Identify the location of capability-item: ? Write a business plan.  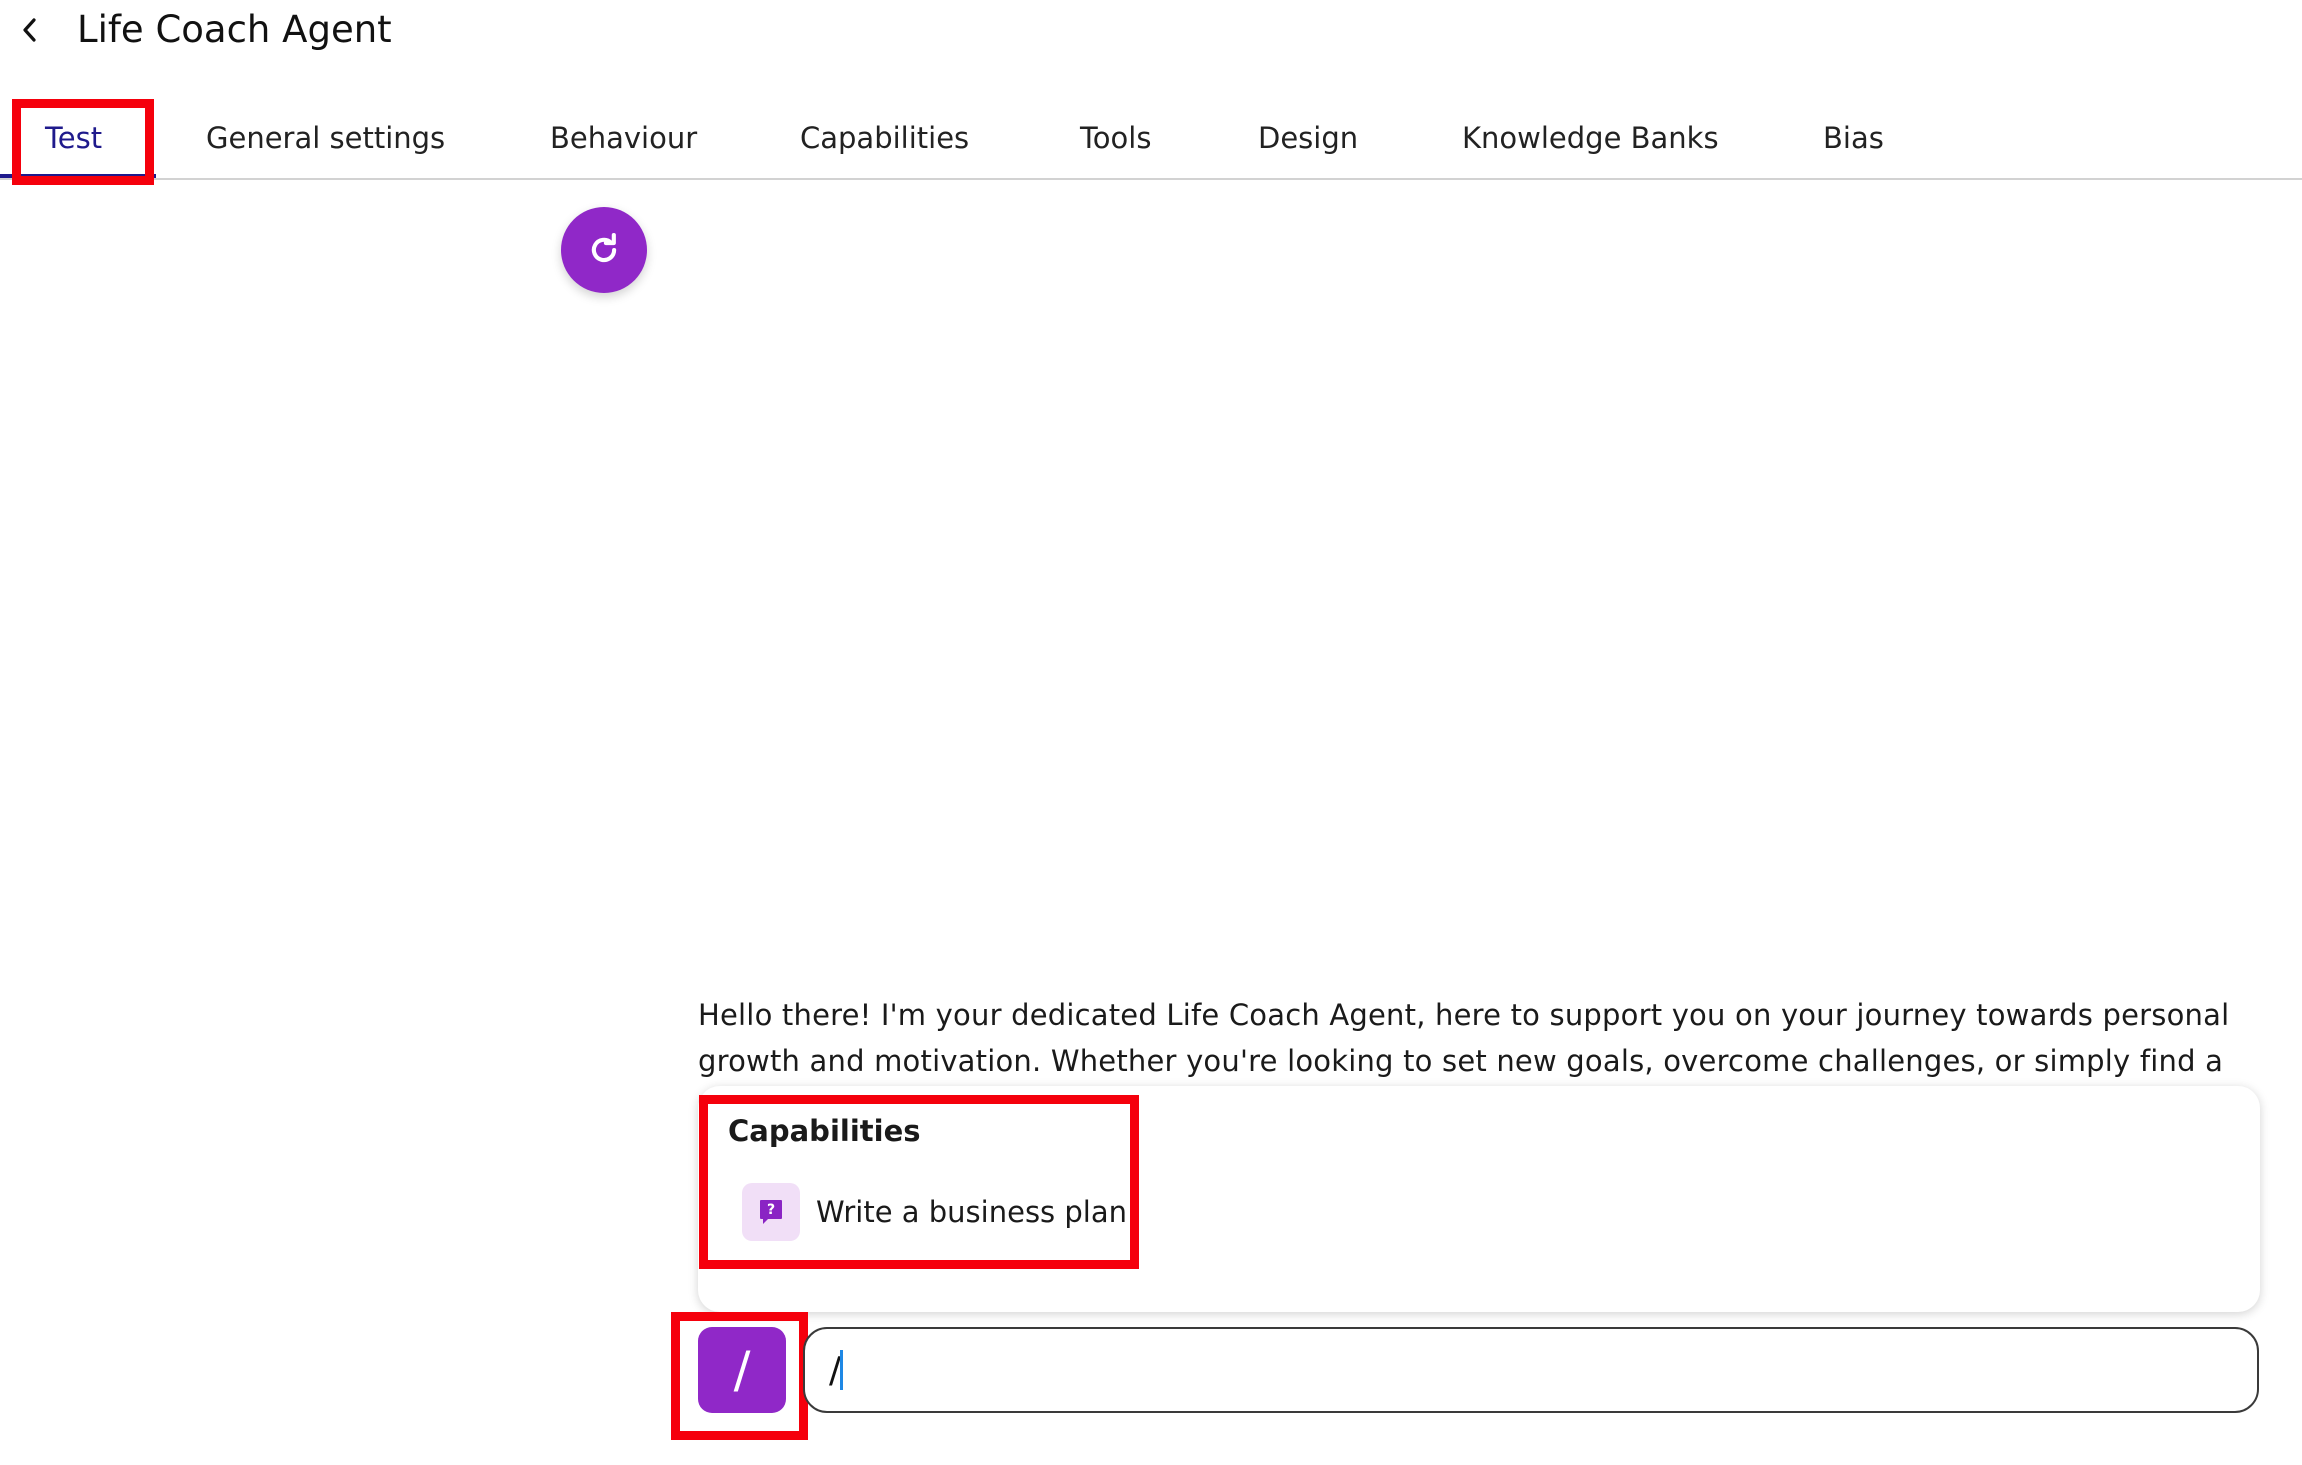
(934, 1212).